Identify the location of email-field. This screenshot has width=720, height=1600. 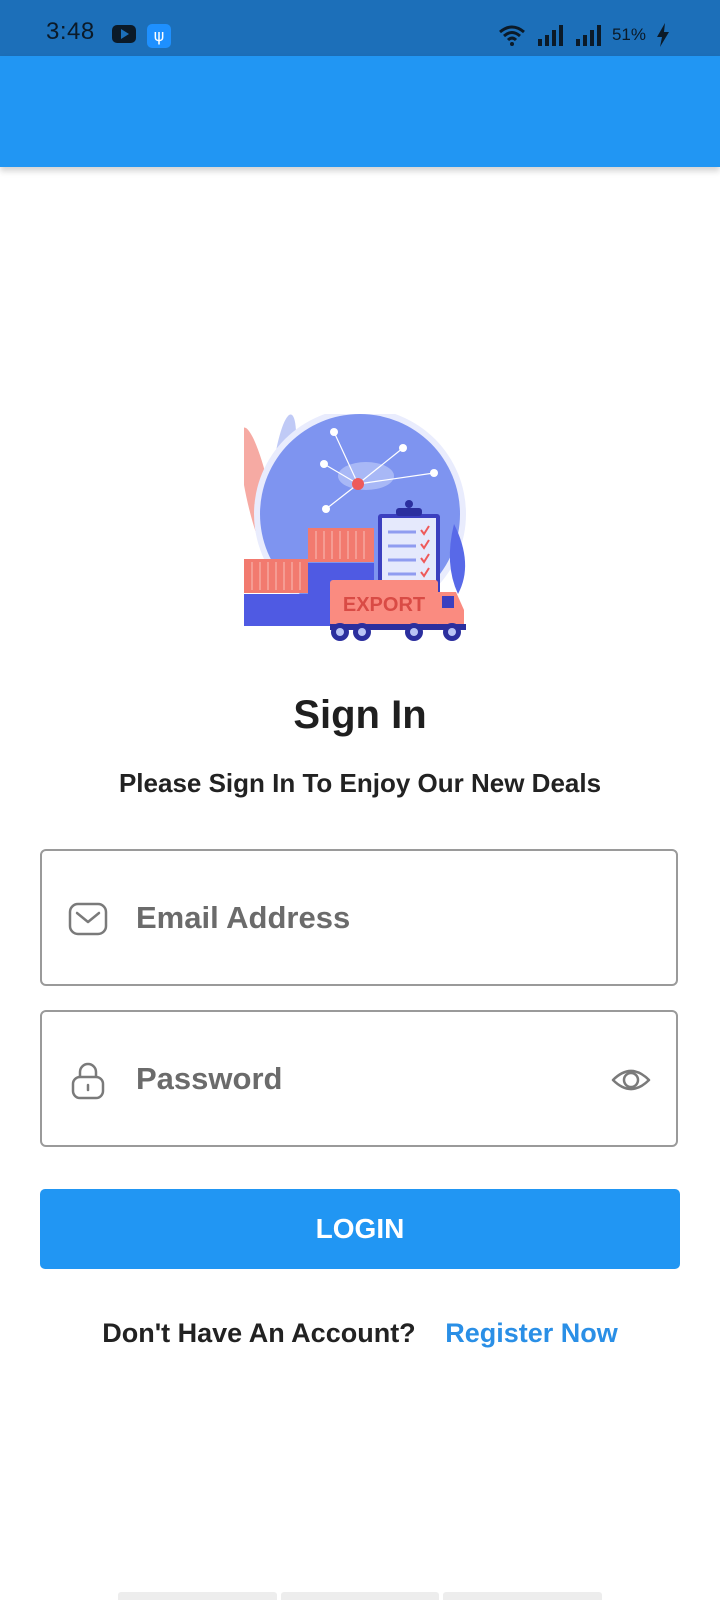
(359, 917).